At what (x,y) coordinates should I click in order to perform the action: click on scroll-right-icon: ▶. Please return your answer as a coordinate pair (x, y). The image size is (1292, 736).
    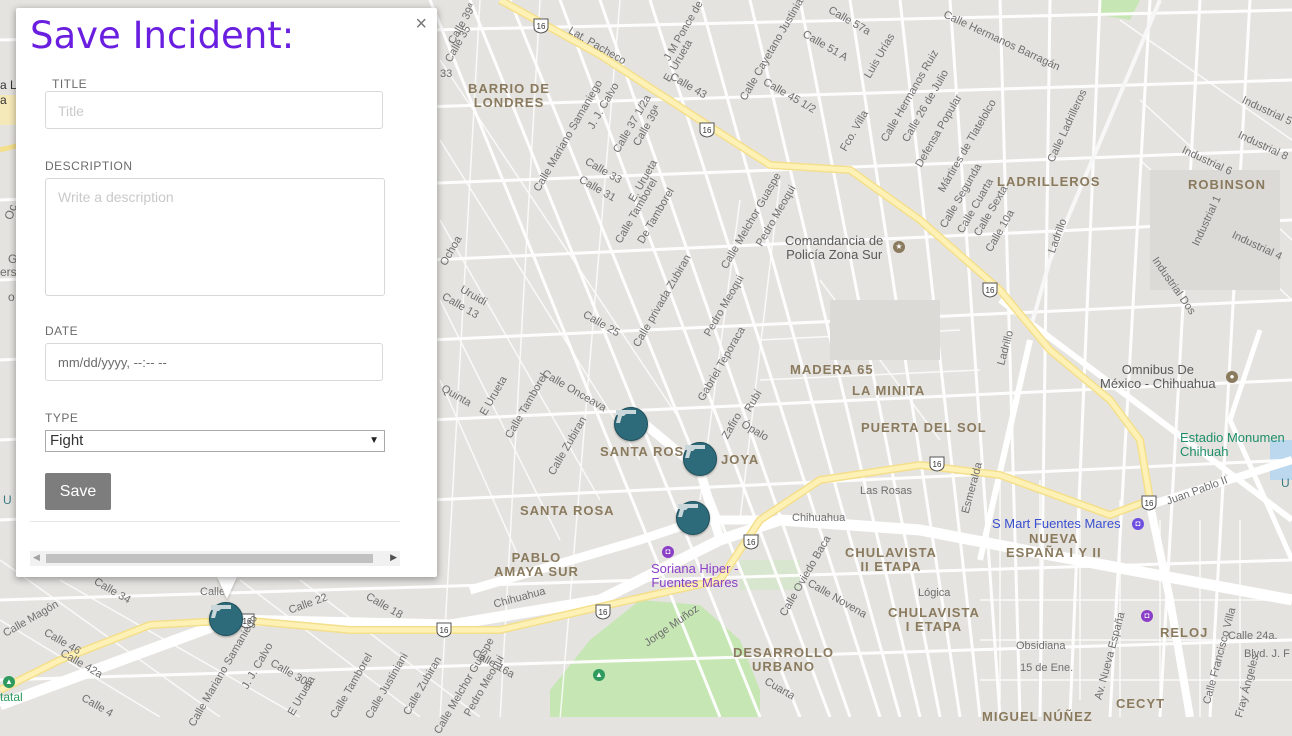
    Looking at the image, I should click on (393, 557).